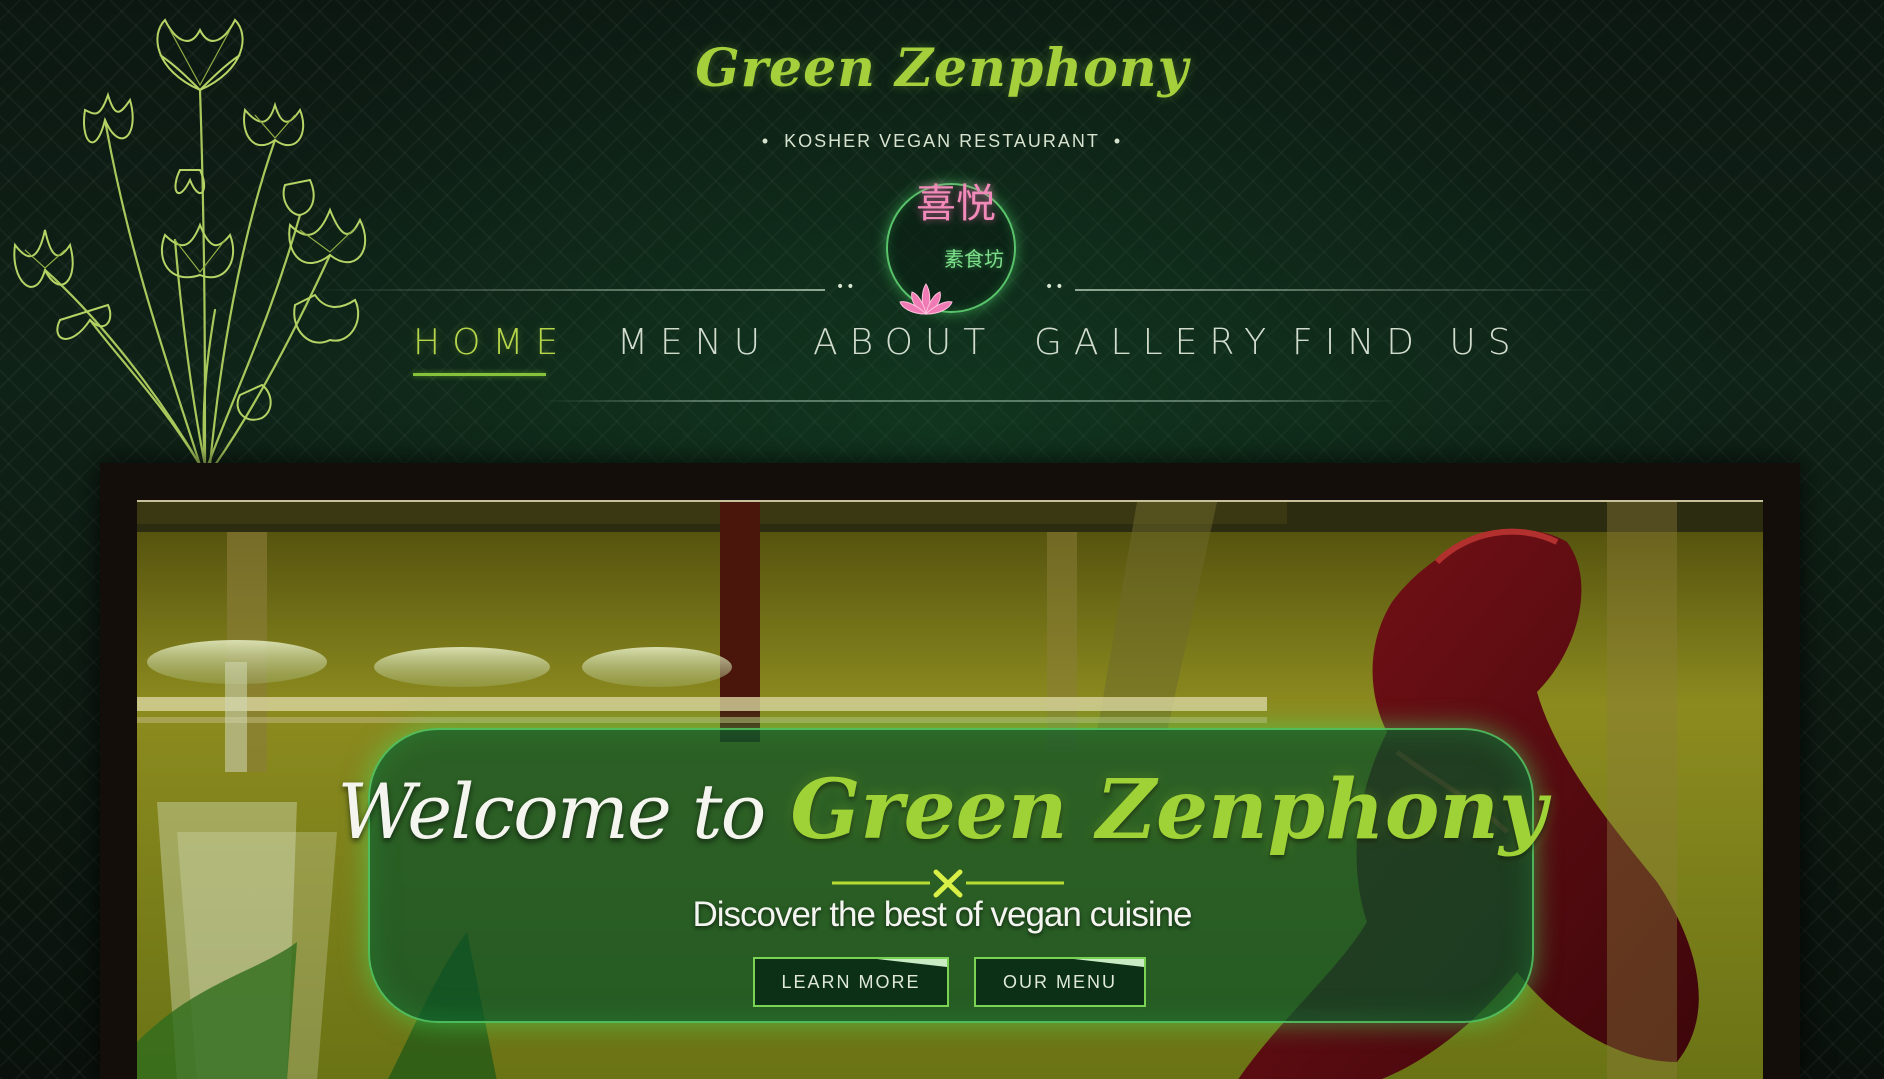 The height and width of the screenshot is (1079, 1884). What do you see at coordinates (846, 287) in the screenshot?
I see `rule-dots-left: ••` at bounding box center [846, 287].